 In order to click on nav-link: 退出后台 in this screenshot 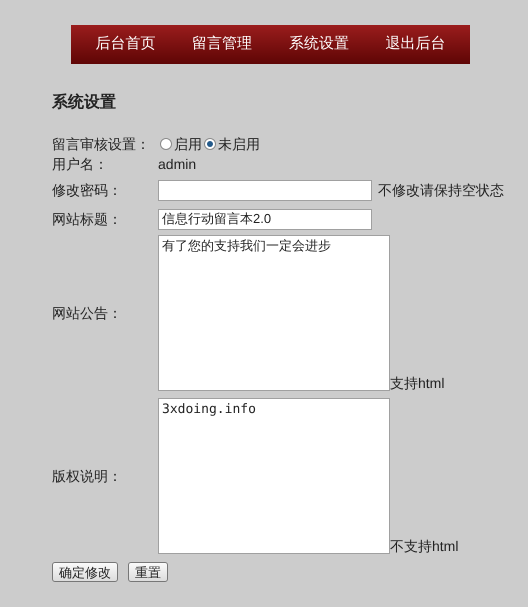, I will do `click(416, 44)`.